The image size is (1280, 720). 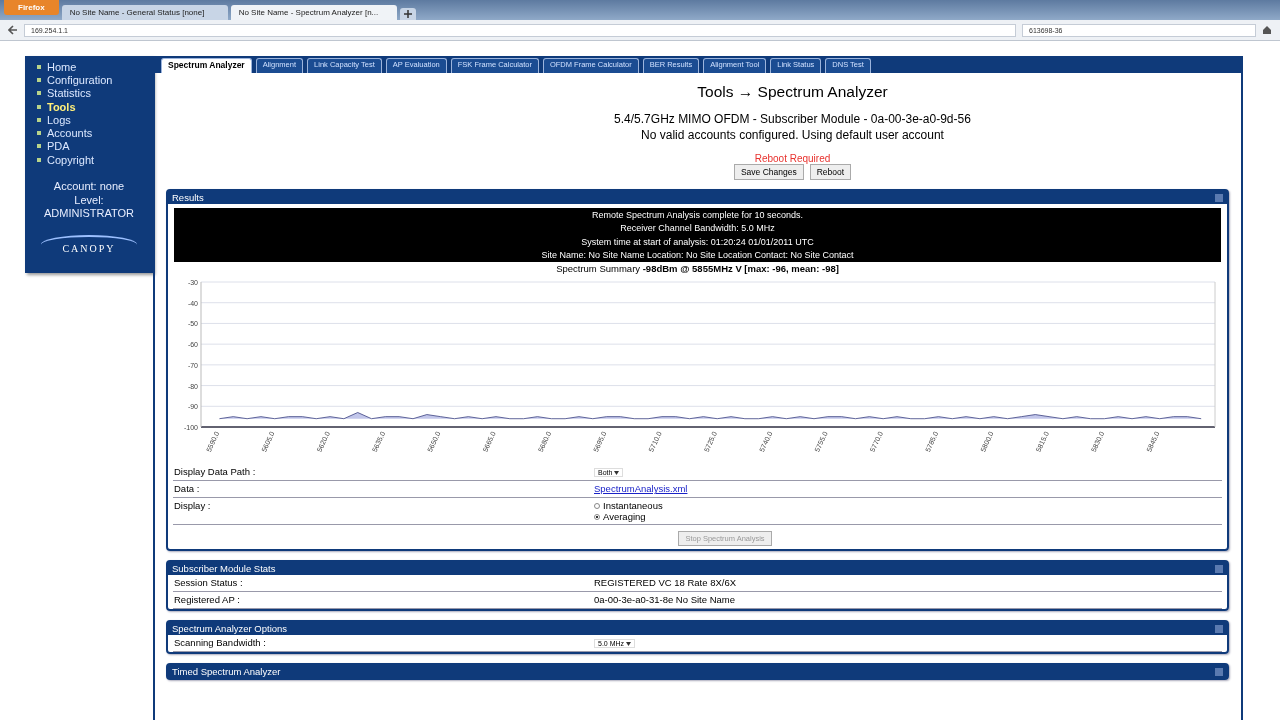 What do you see at coordinates (206, 65) in the screenshot?
I see `tab: Spectrum Analyzer` at bounding box center [206, 65].